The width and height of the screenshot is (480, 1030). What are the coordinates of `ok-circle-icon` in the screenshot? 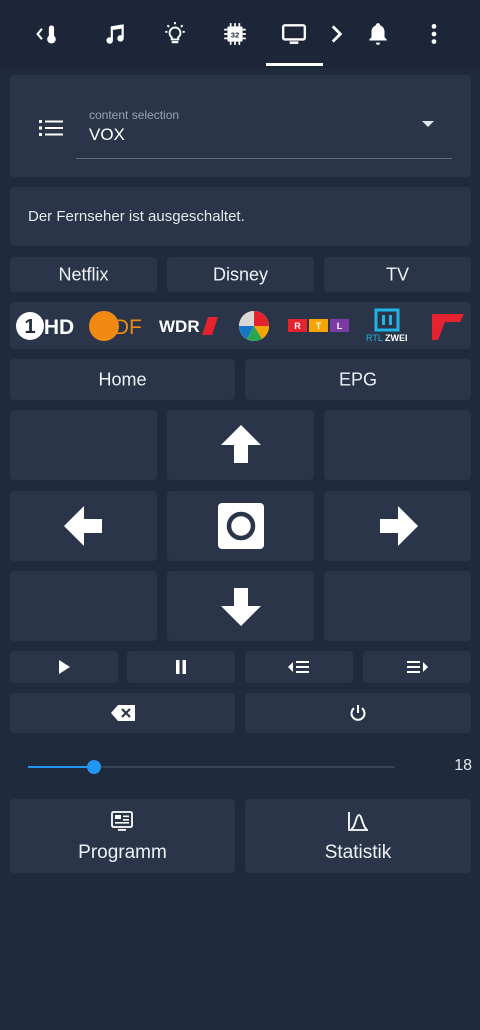 It's located at (240, 526).